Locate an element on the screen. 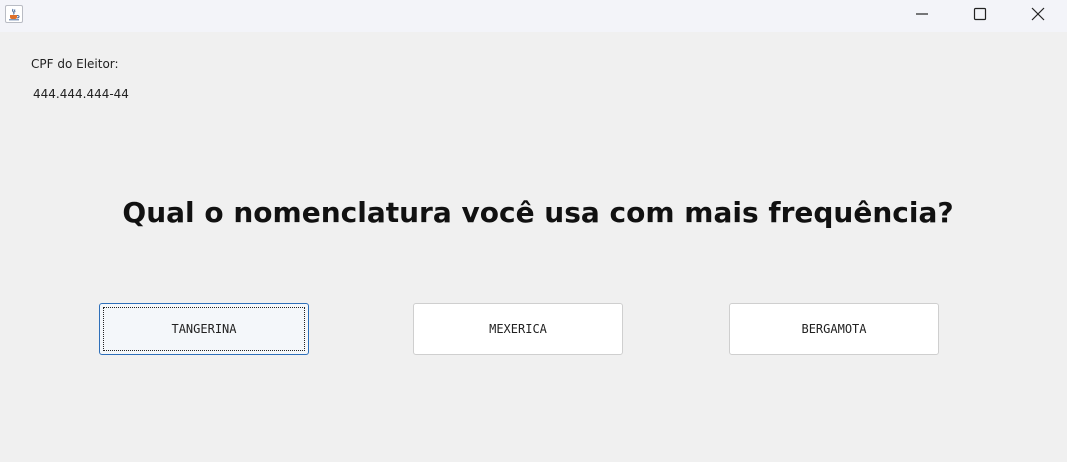 Image resolution: width=1067 pixels, height=462 pixels. focus-ring is located at coordinates (204, 329).